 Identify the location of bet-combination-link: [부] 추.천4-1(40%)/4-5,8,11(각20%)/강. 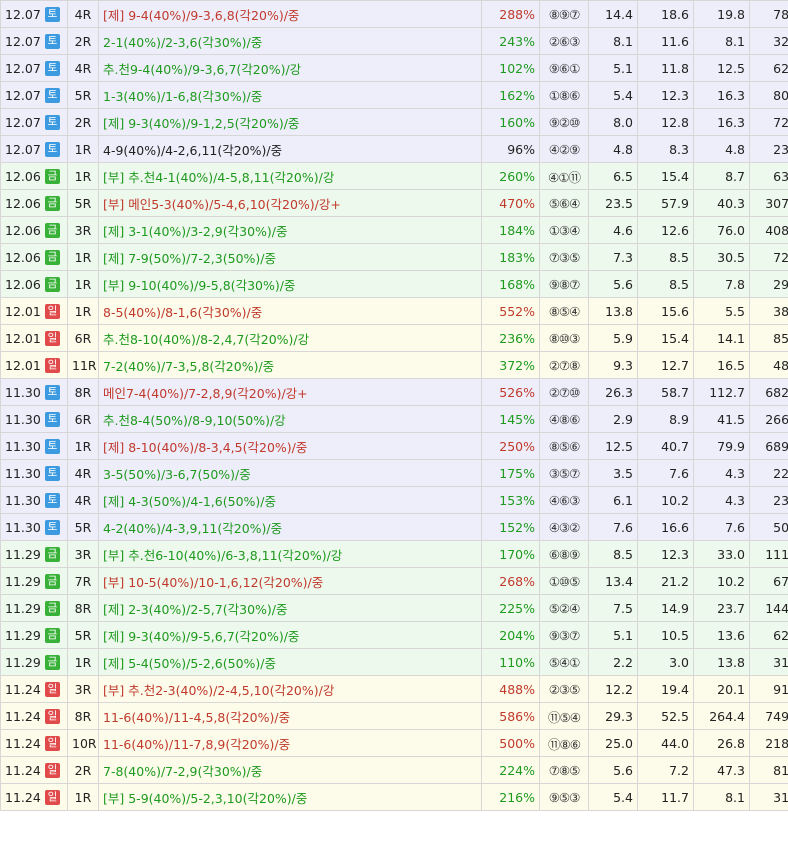
(290, 176).